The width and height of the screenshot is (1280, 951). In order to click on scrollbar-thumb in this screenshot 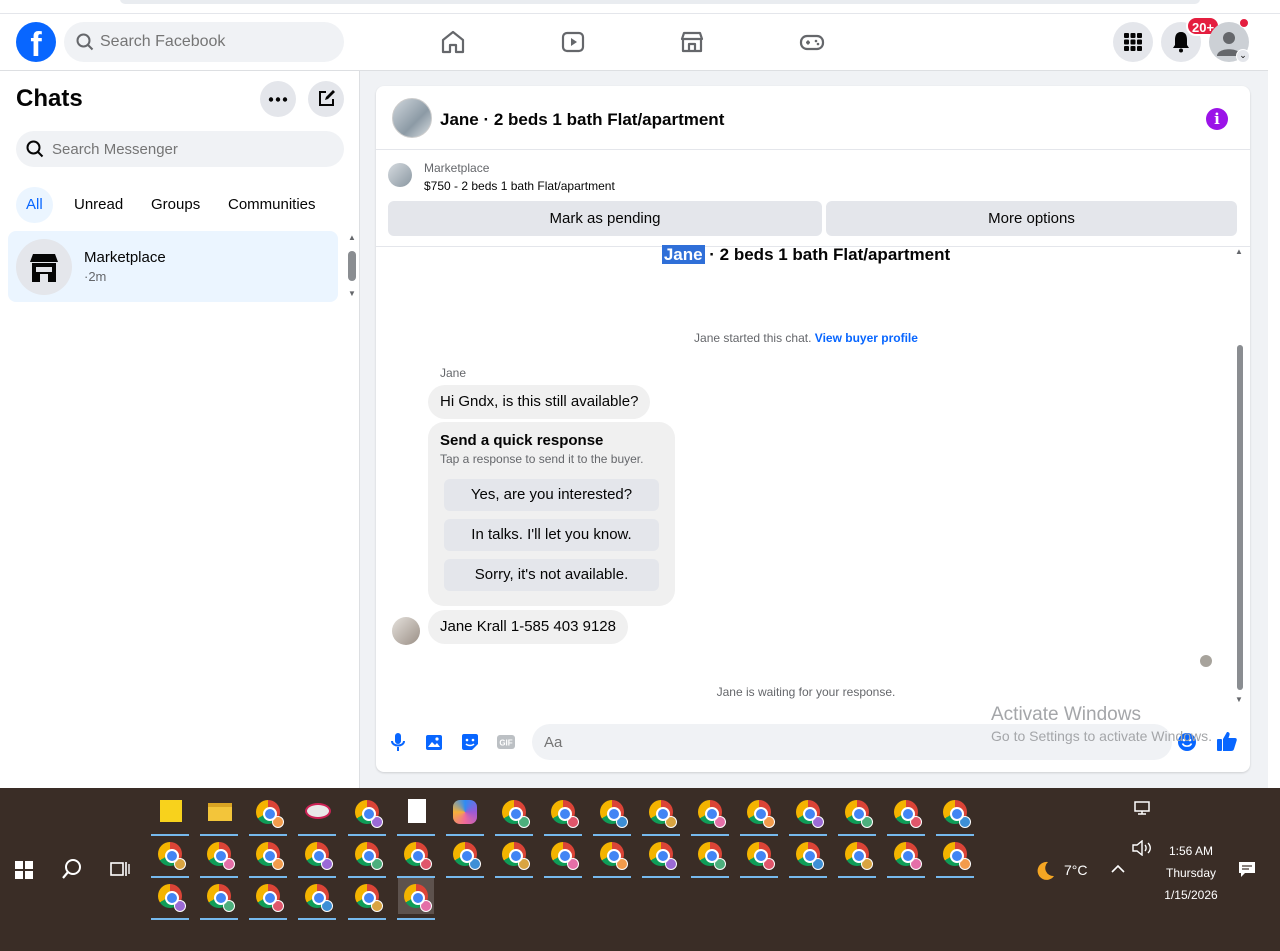, I will do `click(352, 266)`.